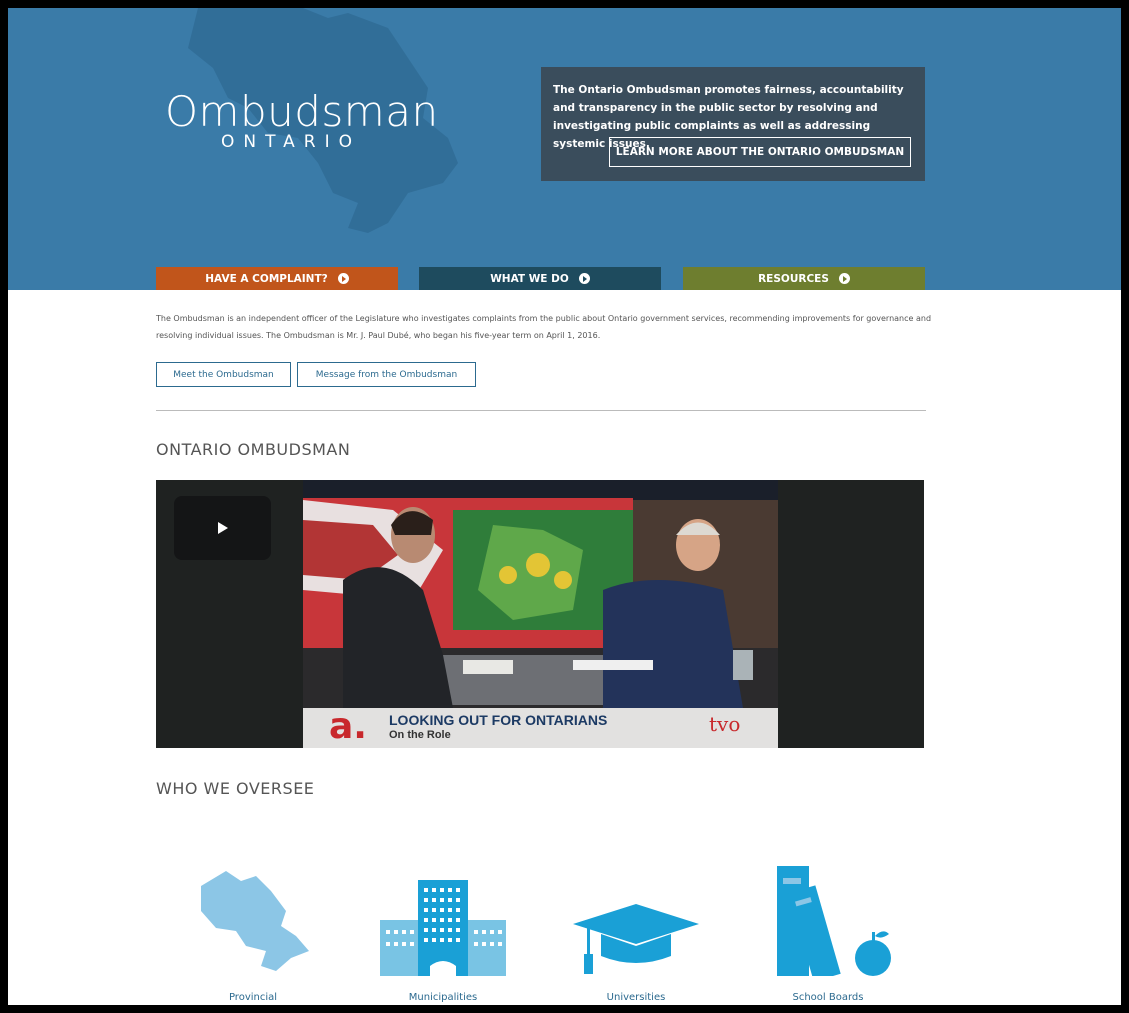 The width and height of the screenshot is (1129, 1013). I want to click on section-title-ontario-ombudsman: ONTARIO OMBUDSMAN, so click(253, 449).